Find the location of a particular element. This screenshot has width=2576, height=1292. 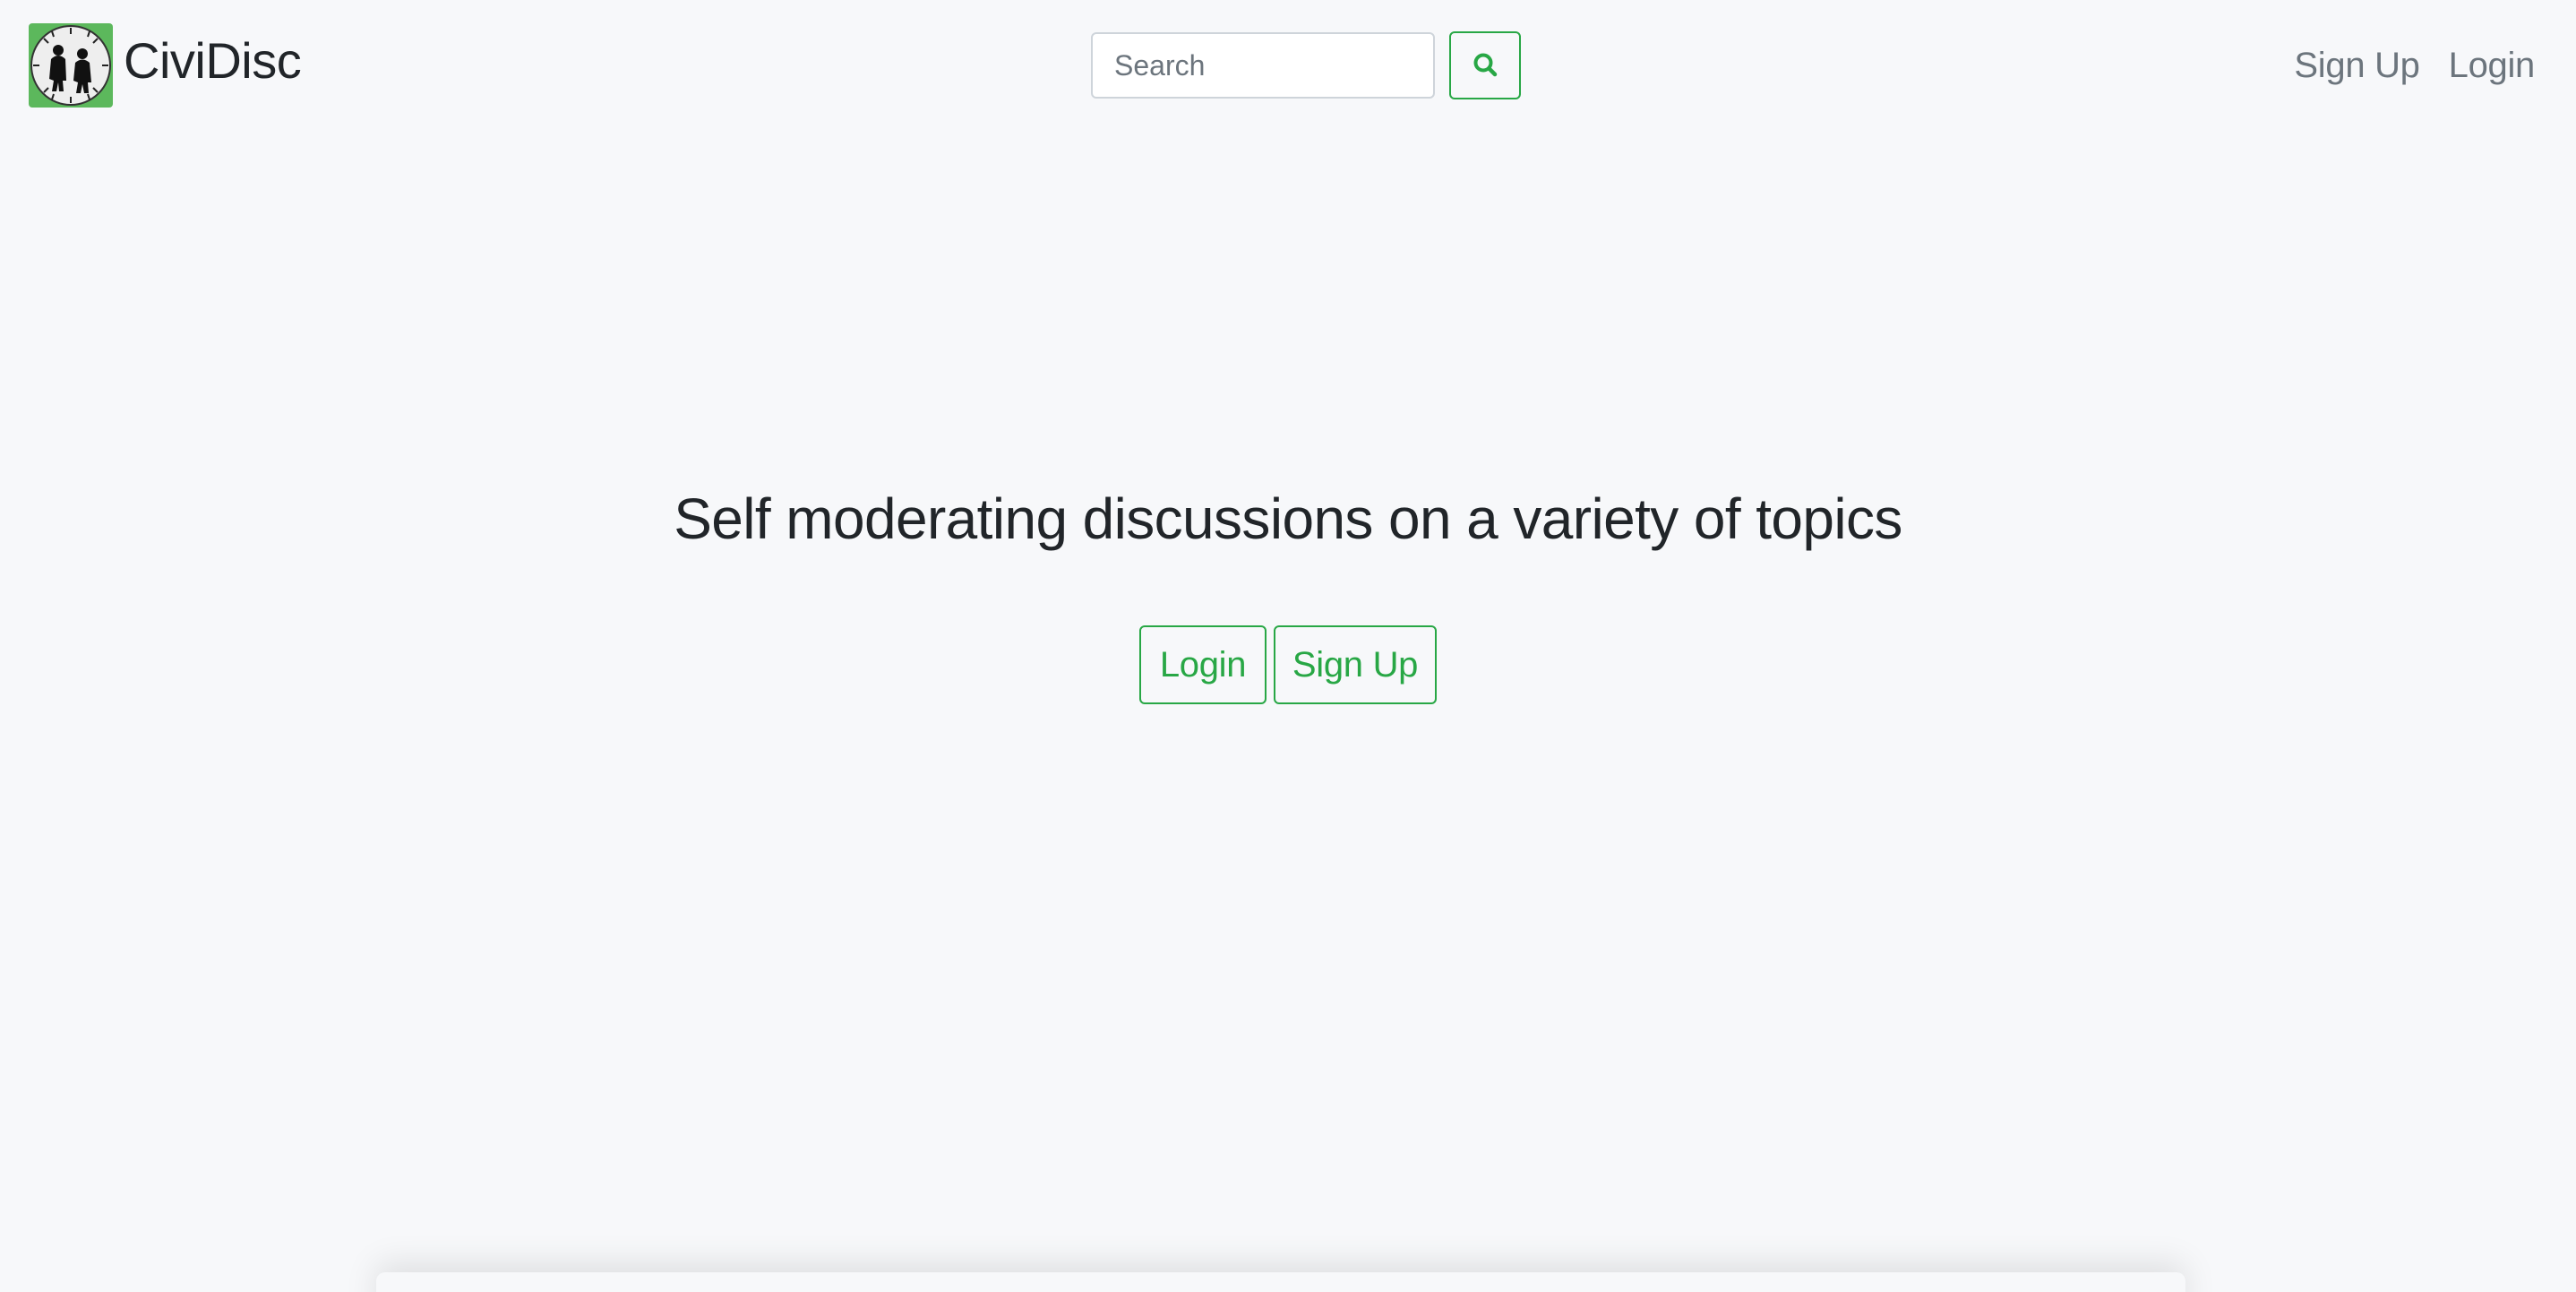

nav-login-link: Login is located at coordinates (2492, 65).